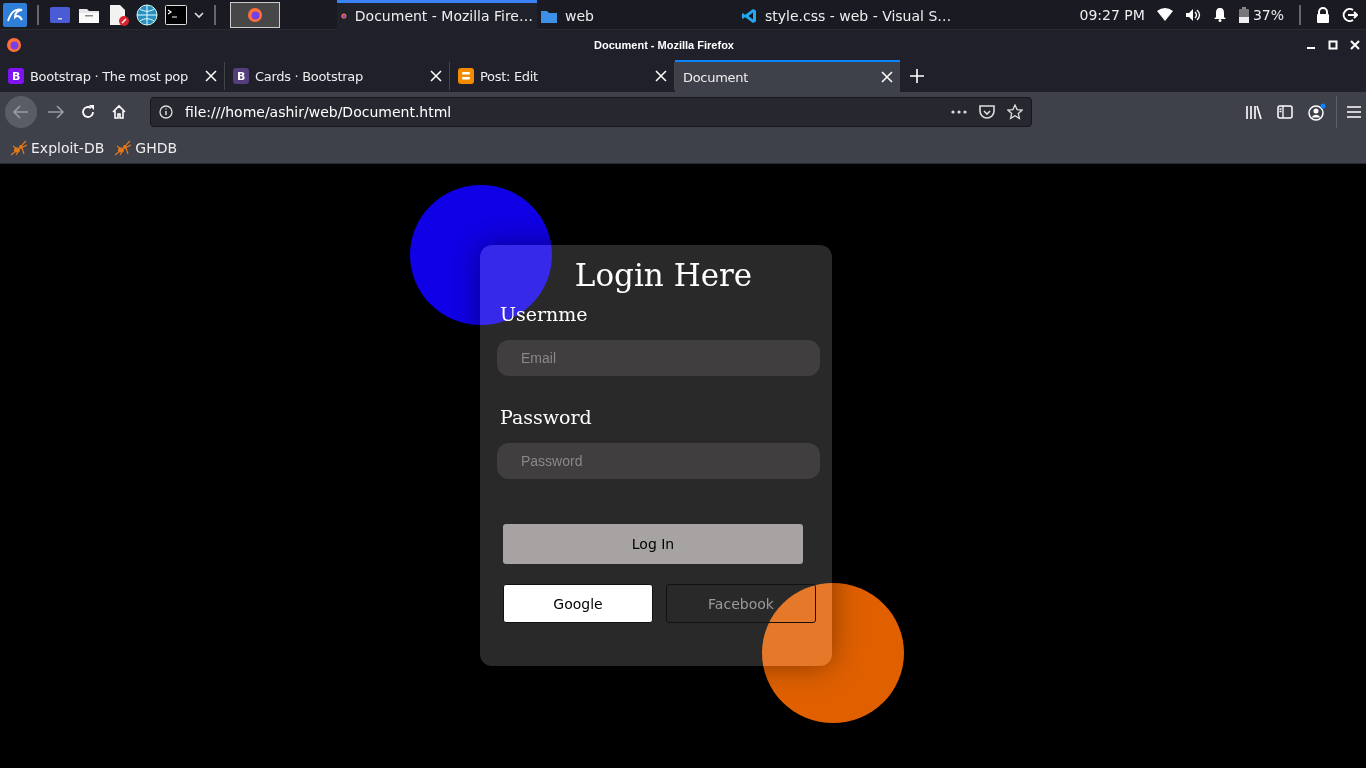 This screenshot has height=768, width=1366. Describe the element at coordinates (664, 45) in the screenshot. I see `window-title: Document - Mozilla Firefox` at that location.